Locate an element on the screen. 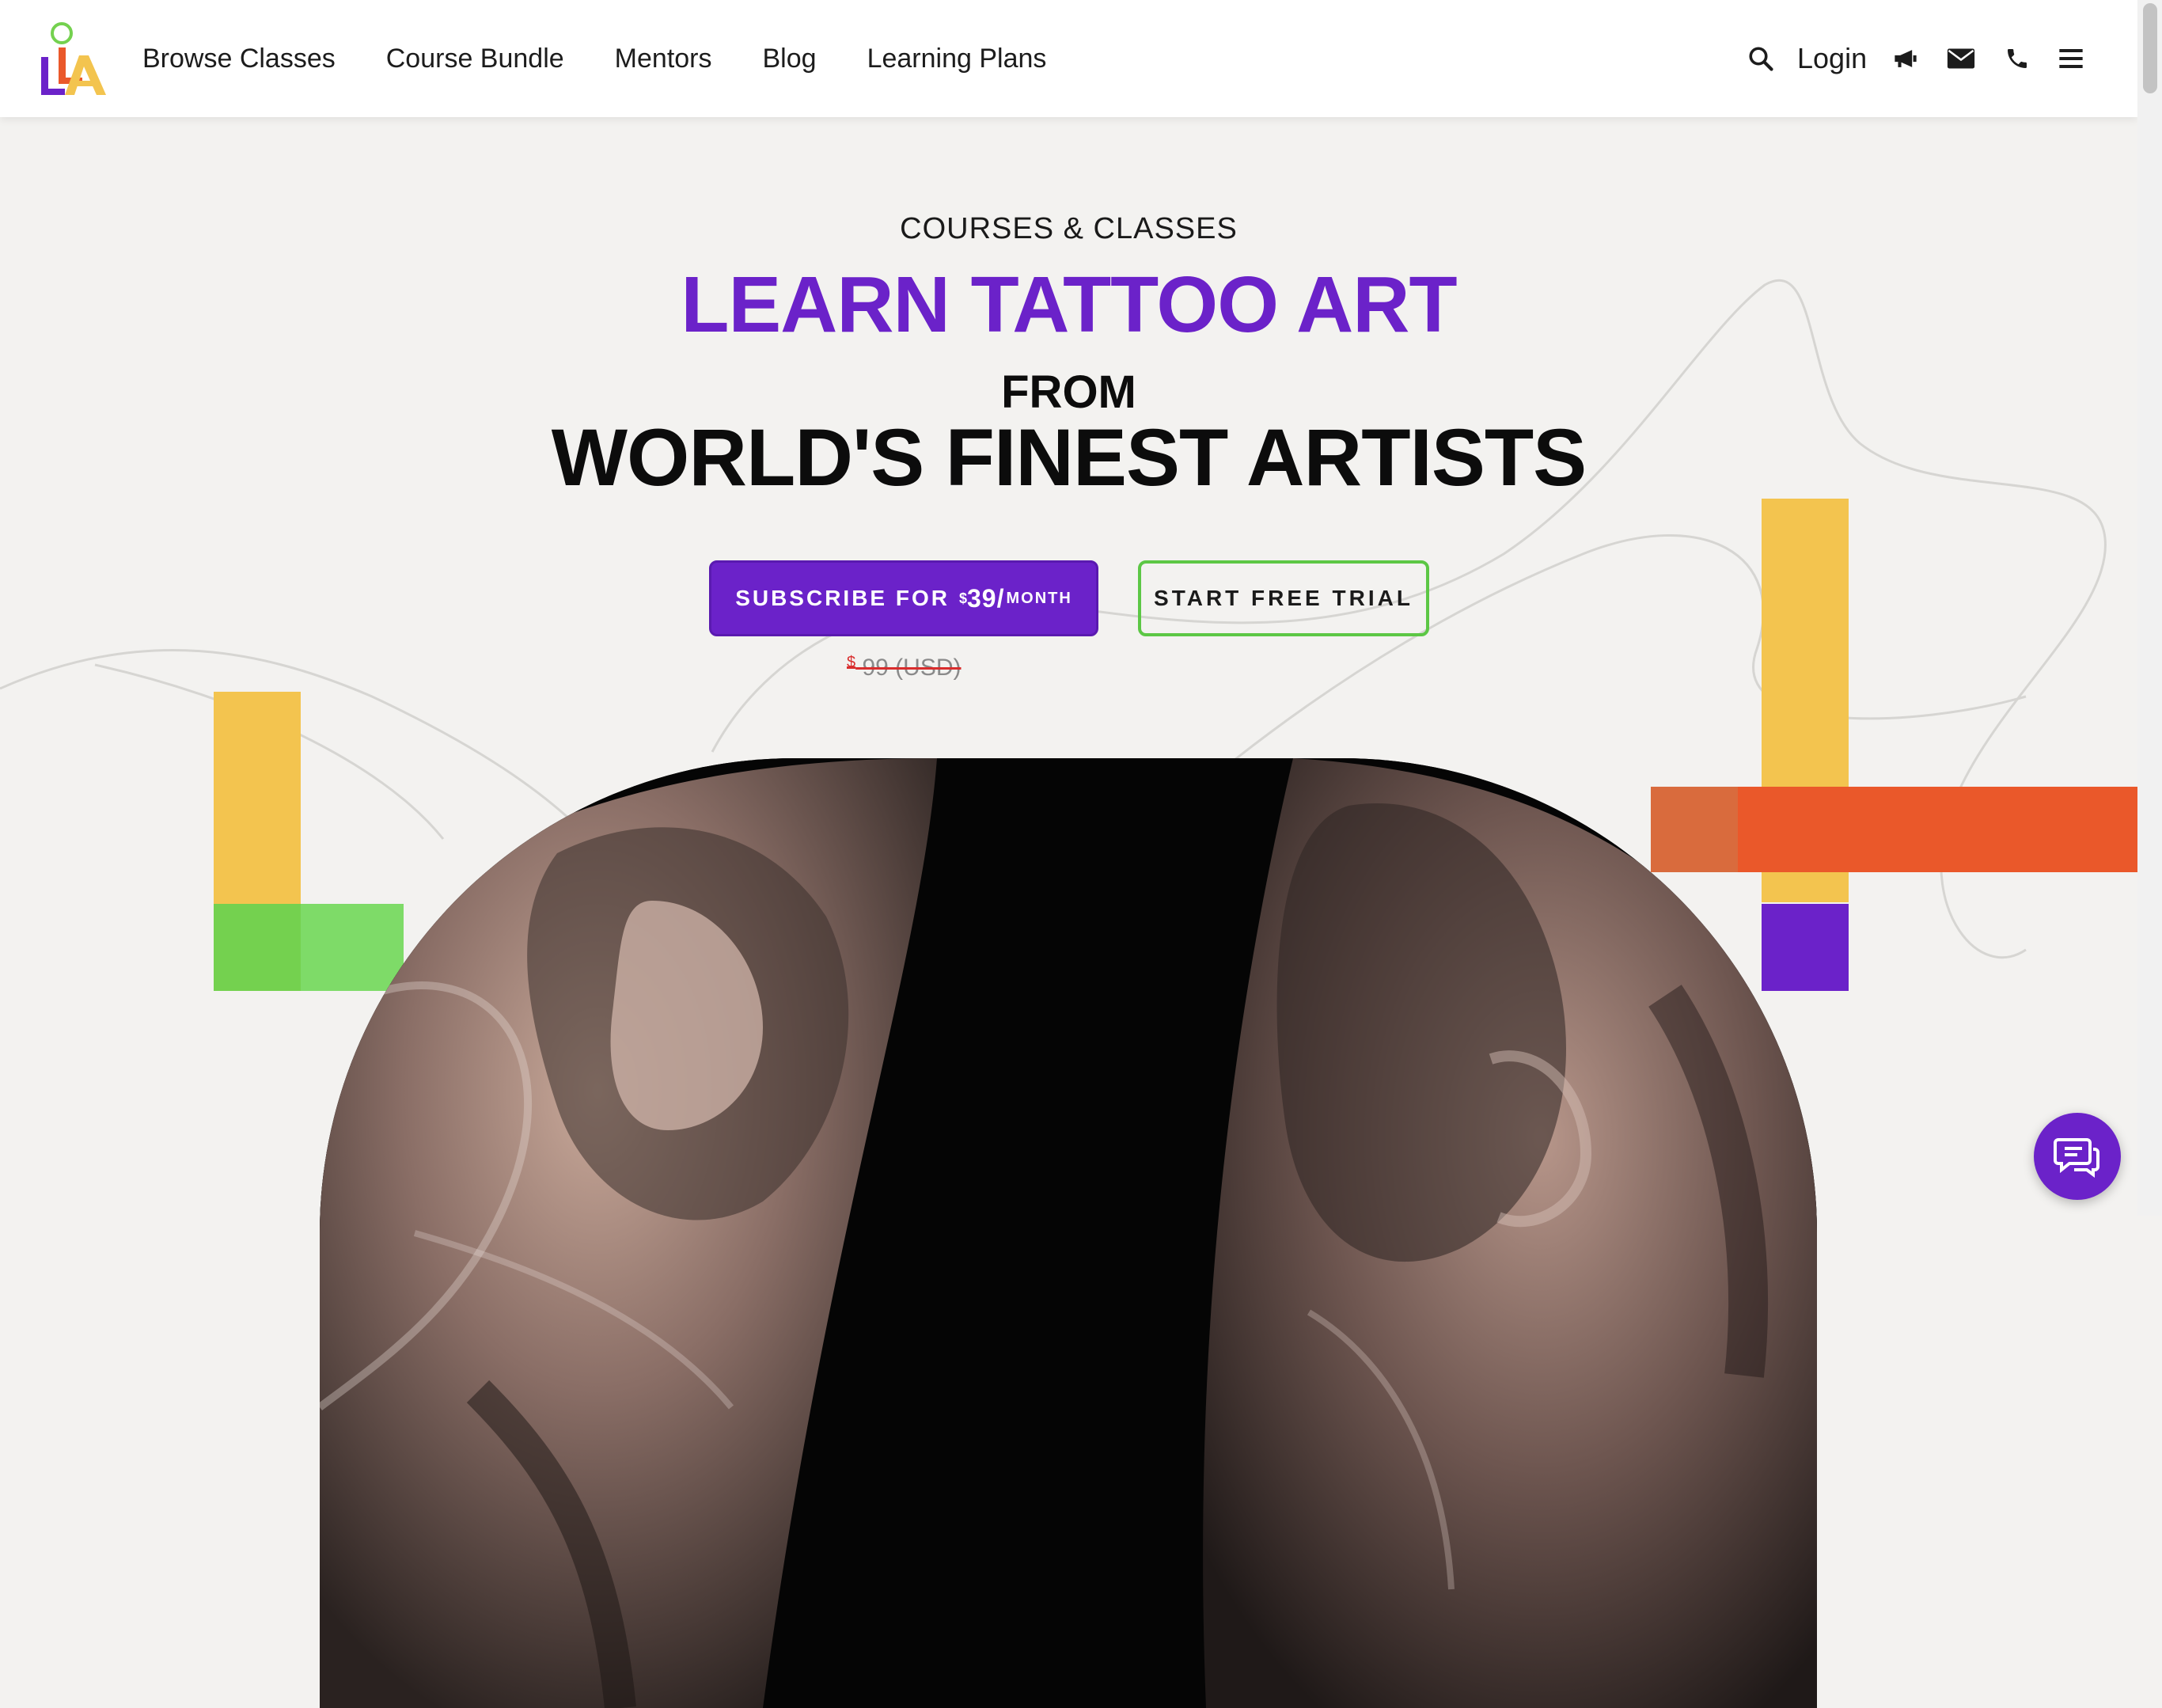  phone-icon is located at coordinates (2017, 58).